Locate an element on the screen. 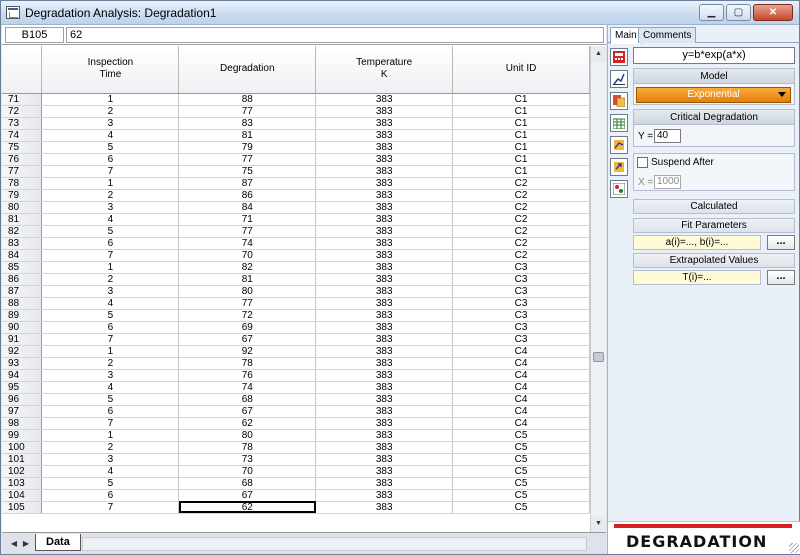 Image resolution: width=800 pixels, height=555 pixels. scroll-up-icon: ▲ is located at coordinates (598, 54).